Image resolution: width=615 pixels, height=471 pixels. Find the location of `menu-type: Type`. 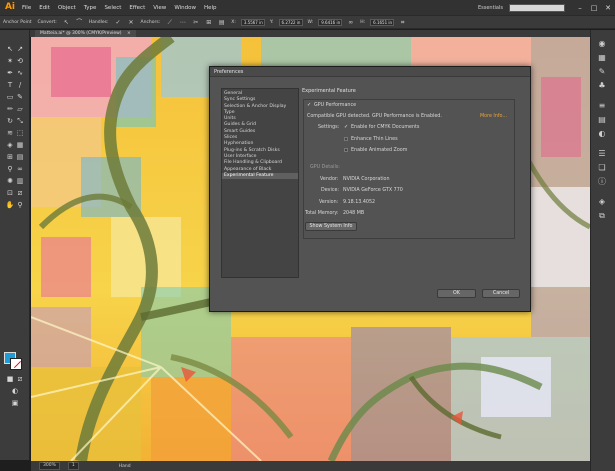

menu-type: Type is located at coordinates (90, 8).